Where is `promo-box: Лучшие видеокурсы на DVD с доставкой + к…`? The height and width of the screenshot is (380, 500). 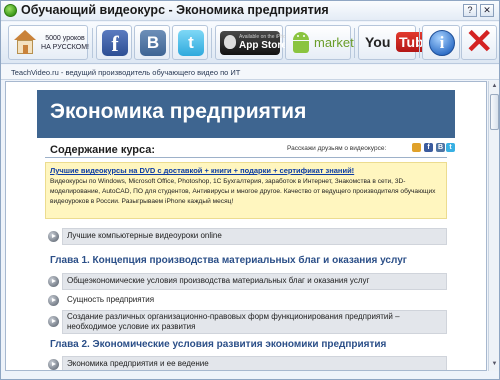
promo-box: Лучшие видеокурсы на DVD с доставкой + к… is located at coordinates (246, 190).